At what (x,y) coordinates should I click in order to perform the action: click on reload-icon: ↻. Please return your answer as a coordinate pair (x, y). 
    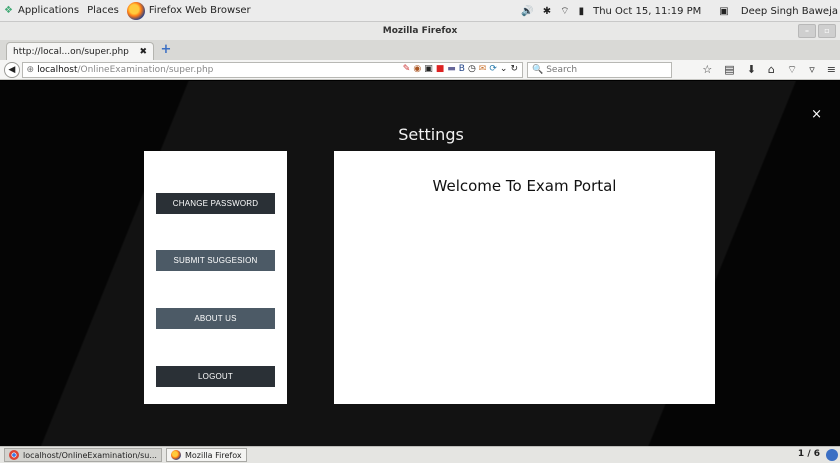
    Looking at the image, I should click on (514, 69).